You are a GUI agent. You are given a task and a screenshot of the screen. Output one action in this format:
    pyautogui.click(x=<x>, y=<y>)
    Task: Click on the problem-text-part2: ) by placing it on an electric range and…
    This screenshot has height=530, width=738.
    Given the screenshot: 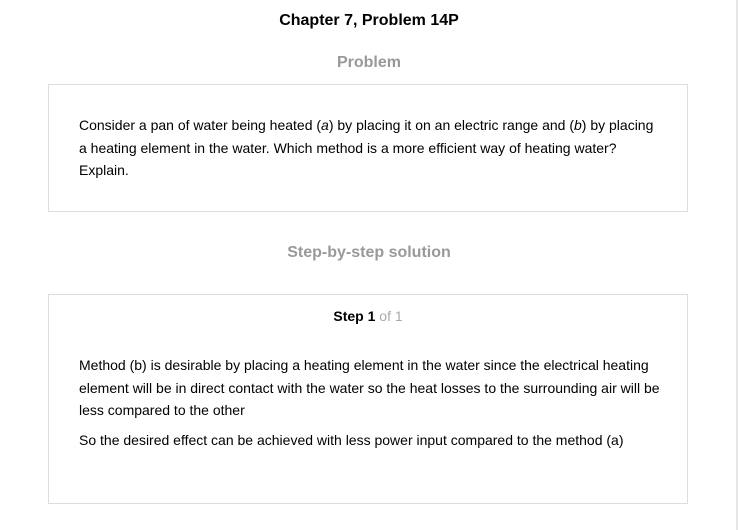 What is the action you would take?
    pyautogui.click(x=451, y=125)
    